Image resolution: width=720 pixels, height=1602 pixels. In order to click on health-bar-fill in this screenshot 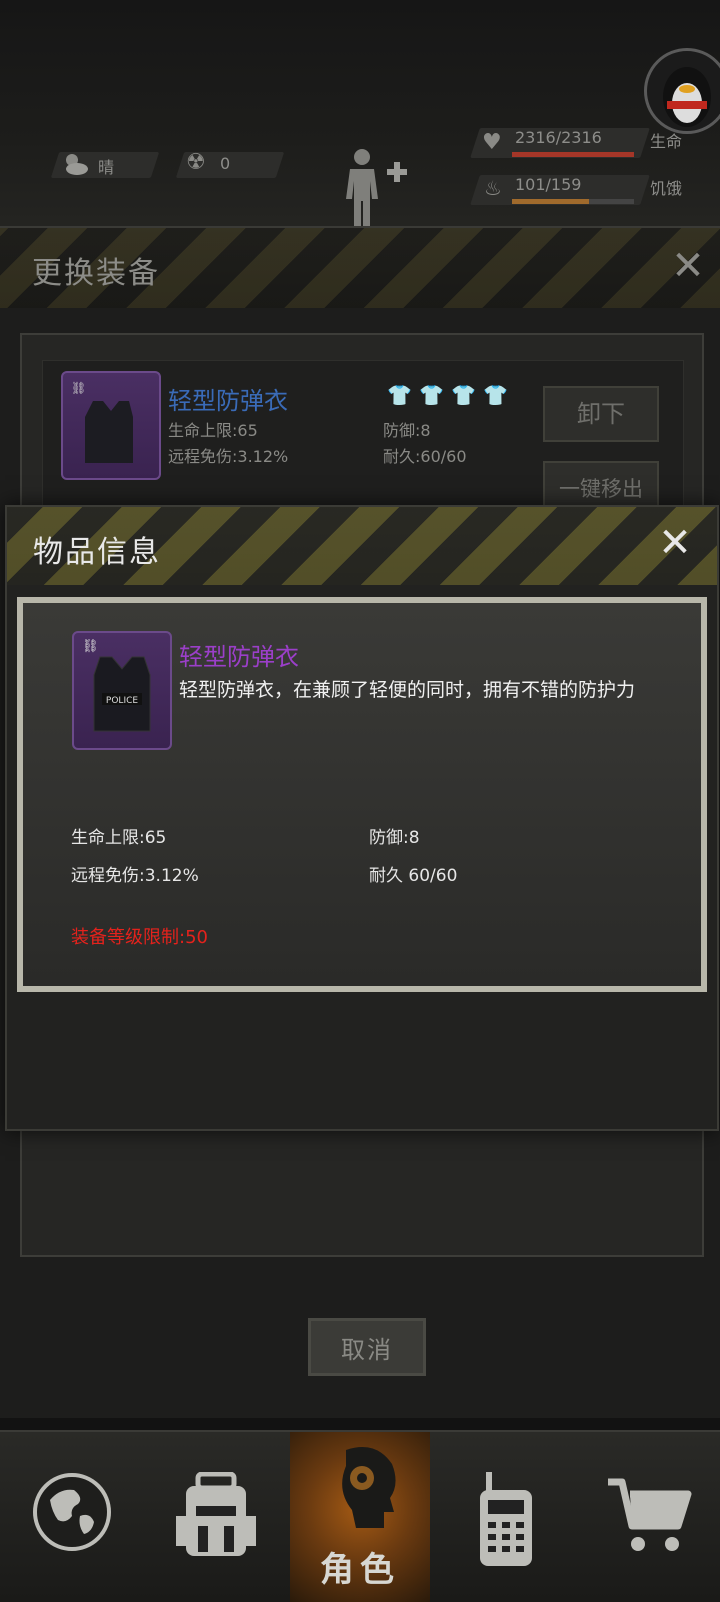, I will do `click(573, 154)`.